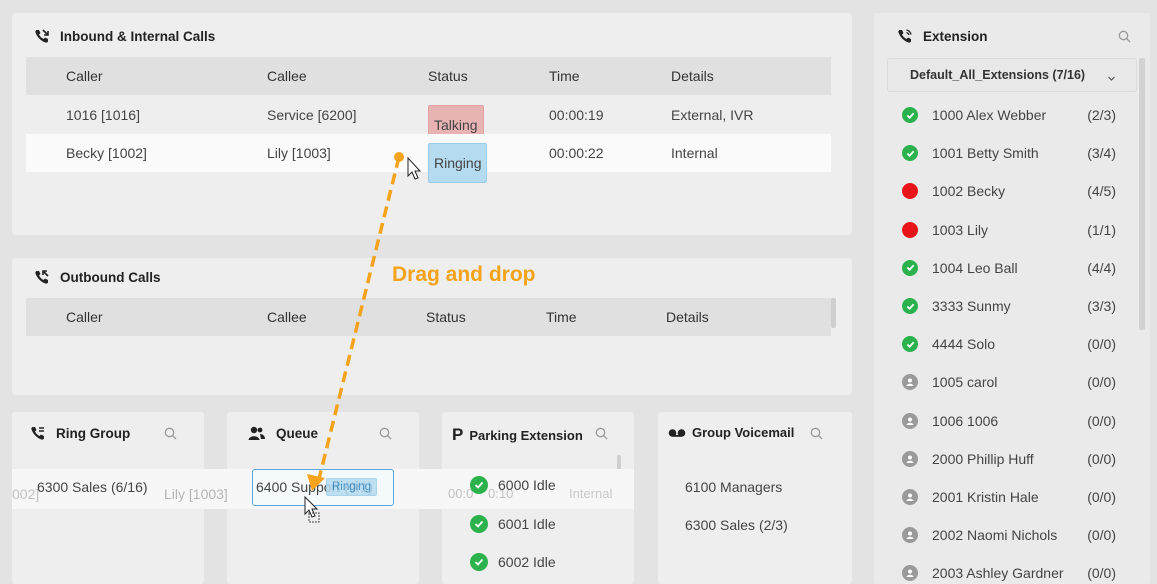  Describe the element at coordinates (1142, 194) in the screenshot. I see `extension-scrollbar` at that location.